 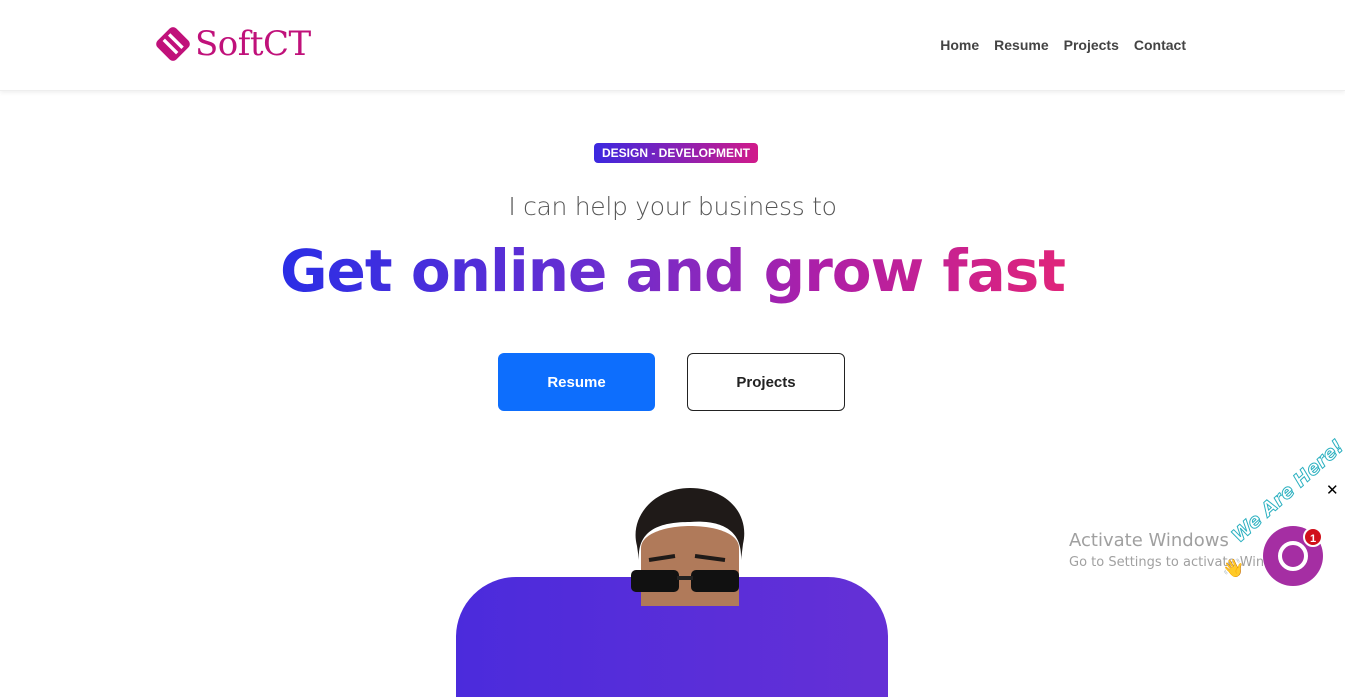 What do you see at coordinates (676, 153) in the screenshot?
I see `hero-badge: DESIGN - DEVELOPMENT` at bounding box center [676, 153].